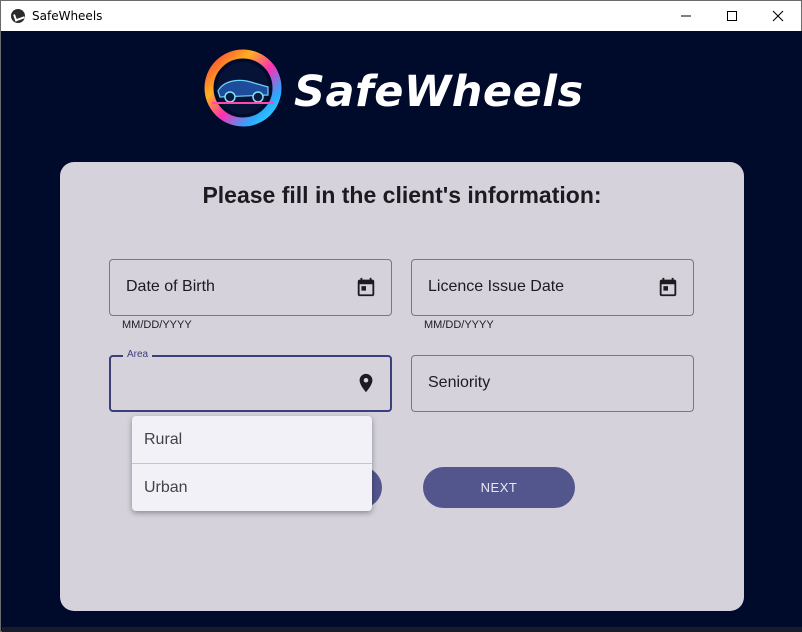  I want to click on minimize-icon, so click(686, 16).